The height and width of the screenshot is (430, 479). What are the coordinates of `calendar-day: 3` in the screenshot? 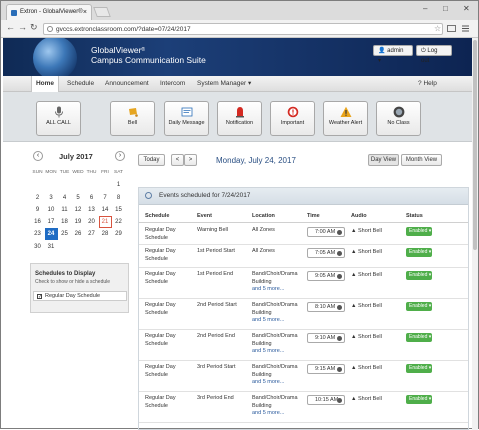 It's located at (51, 198).